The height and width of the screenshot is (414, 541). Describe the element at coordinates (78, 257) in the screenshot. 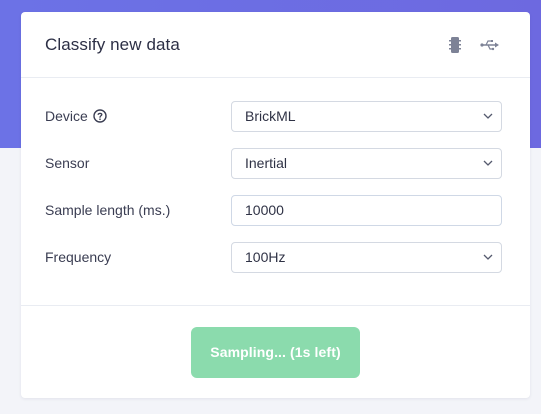

I see `frequency-label: Frequency` at that location.